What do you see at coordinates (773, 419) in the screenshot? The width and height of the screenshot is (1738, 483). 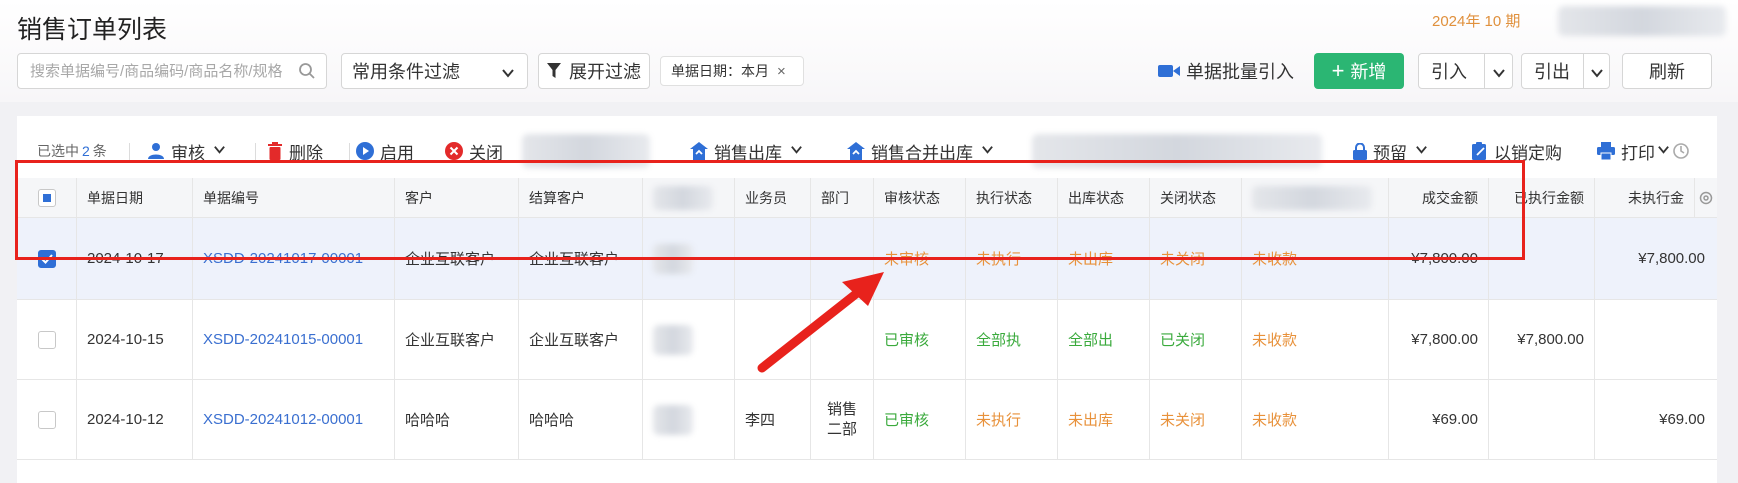 I see `salesman: 李四` at bounding box center [773, 419].